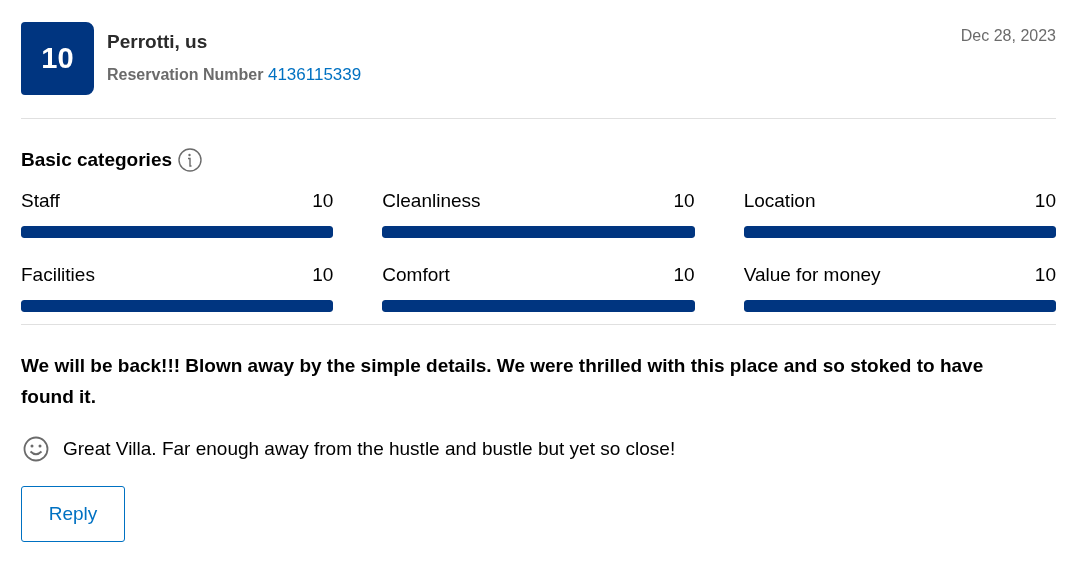 The height and width of the screenshot is (563, 1085). Describe the element at coordinates (73, 514) in the screenshot. I see `reply-button: Reply` at that location.